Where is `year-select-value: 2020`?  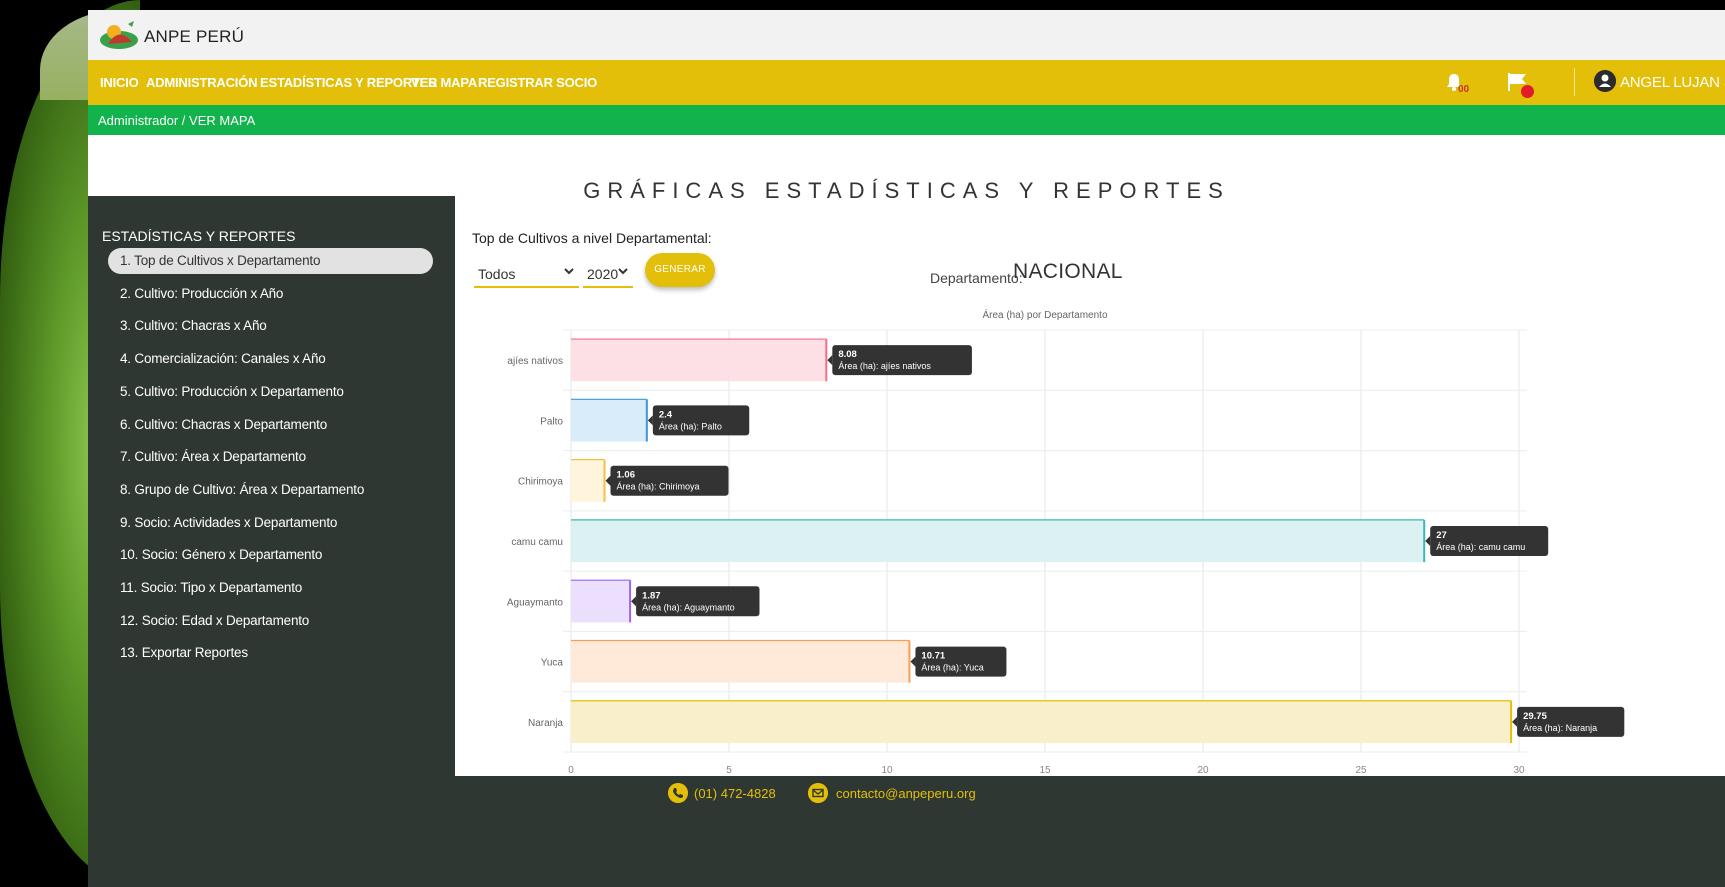 year-select-value: 2020 is located at coordinates (603, 274).